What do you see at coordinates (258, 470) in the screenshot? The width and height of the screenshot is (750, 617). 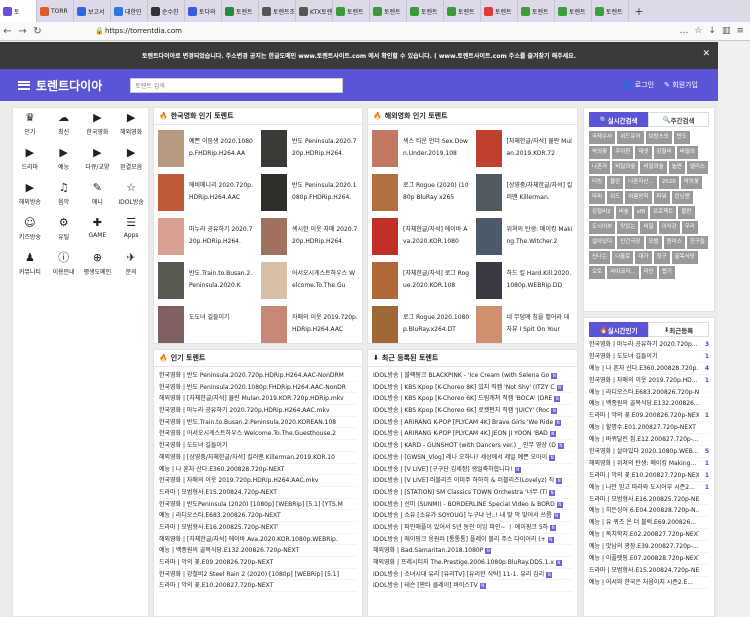 I see `list-item: 예능 | 나 혼자 산다.E360.200828.720p-NEXT` at bounding box center [258, 470].